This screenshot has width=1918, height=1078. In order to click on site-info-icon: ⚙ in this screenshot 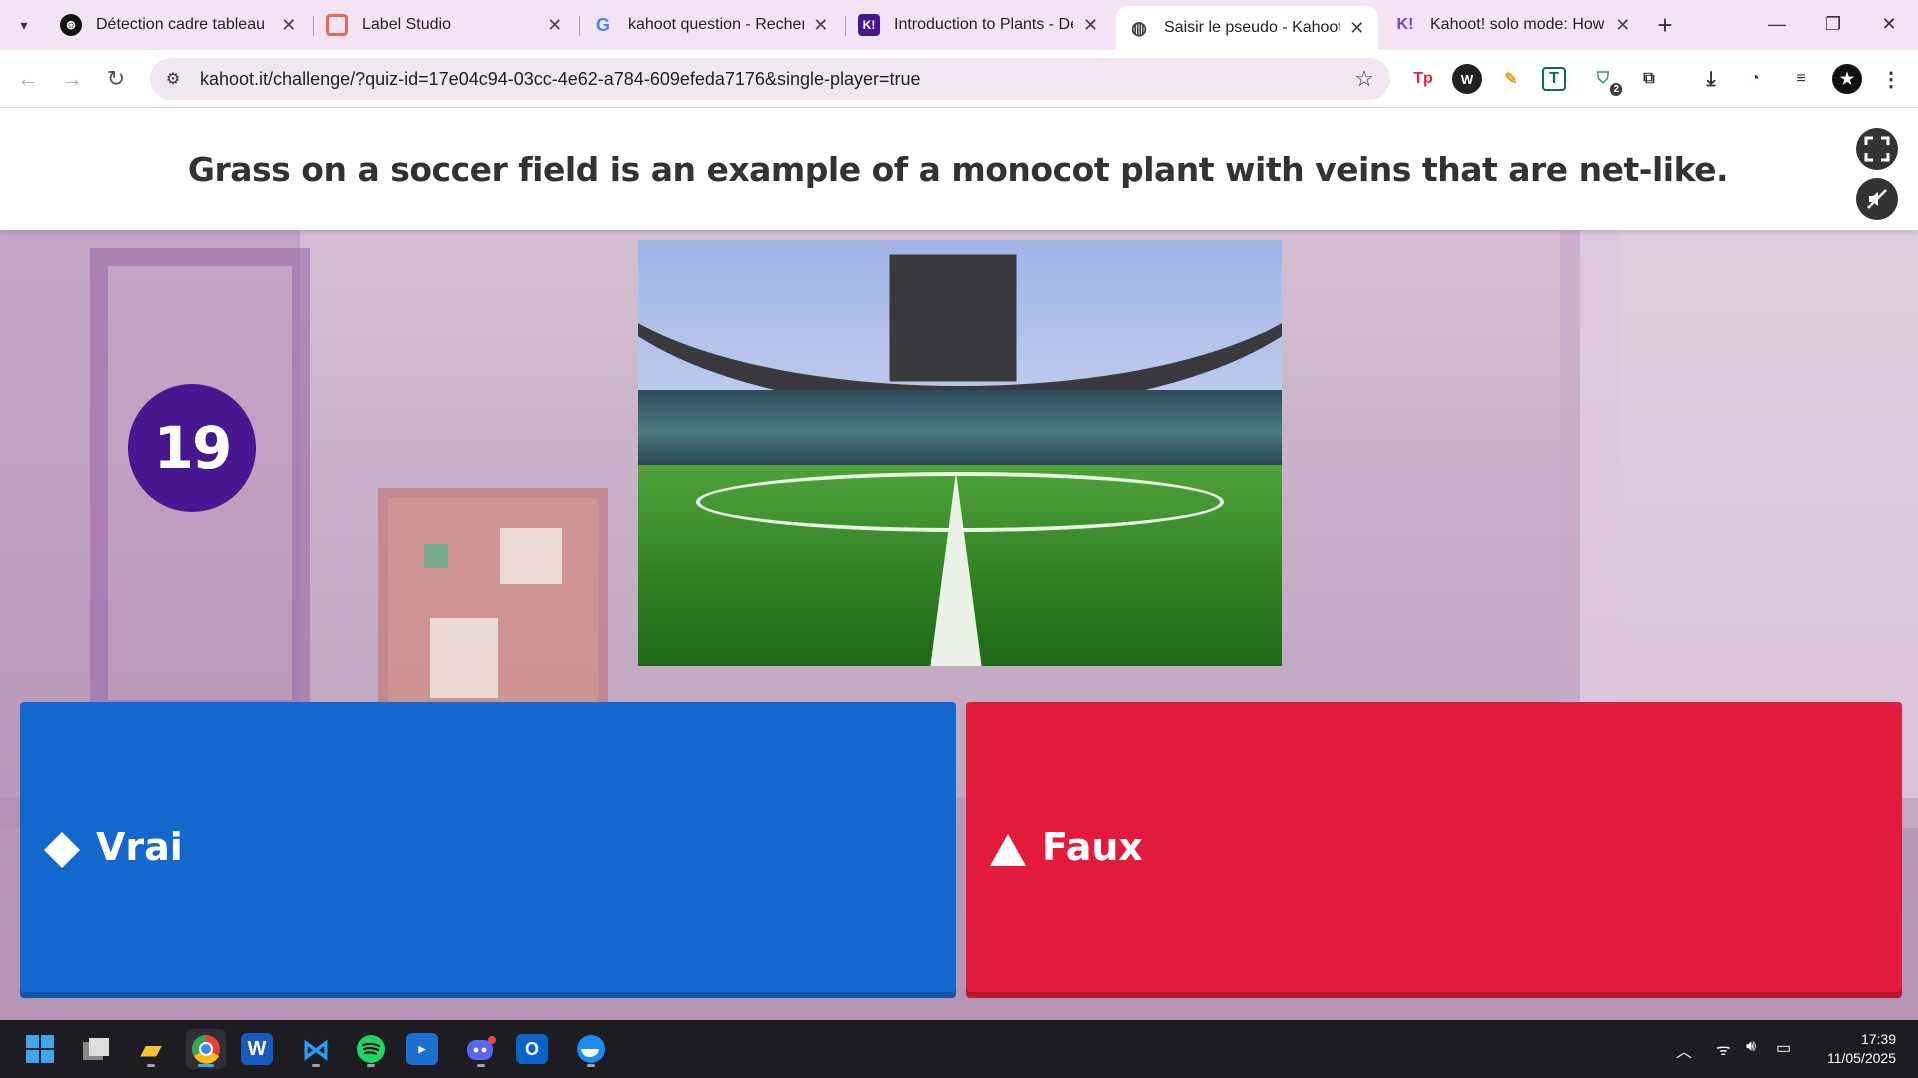, I will do `click(173, 79)`.